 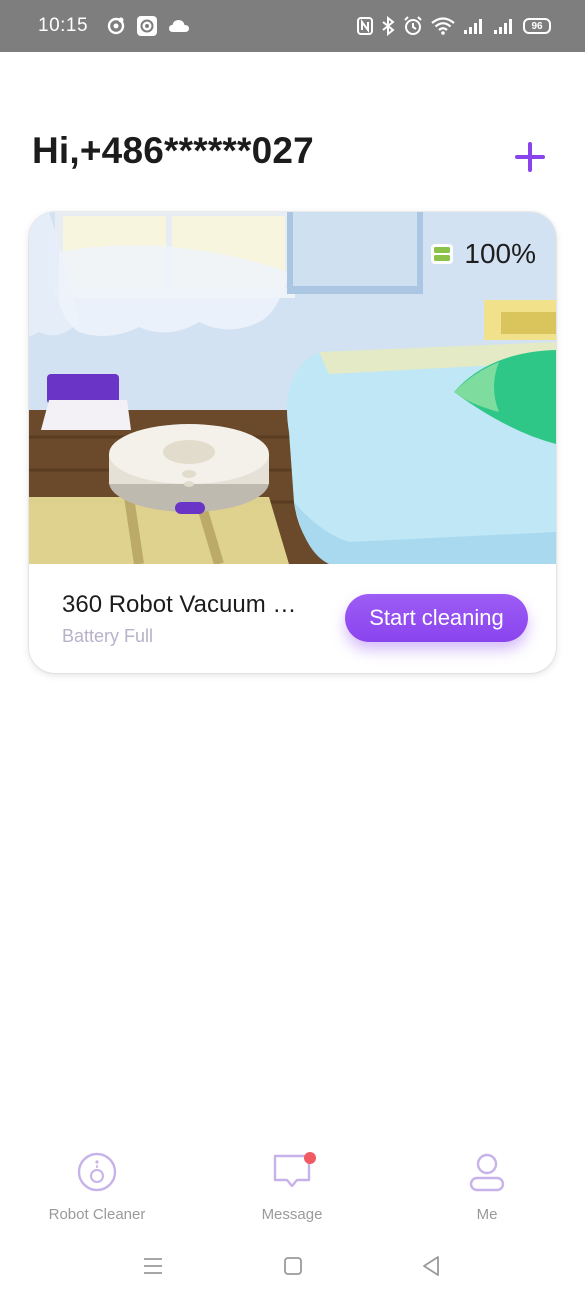 What do you see at coordinates (413, 26) in the screenshot?
I see `alarm-icon` at bounding box center [413, 26].